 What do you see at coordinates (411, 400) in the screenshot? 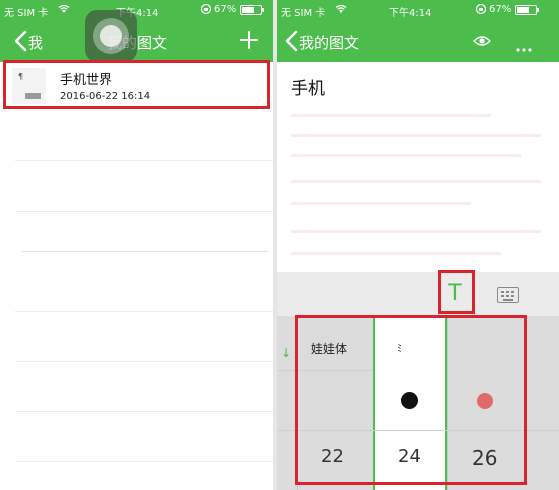
I see `highlight-box-font-picker` at bounding box center [411, 400].